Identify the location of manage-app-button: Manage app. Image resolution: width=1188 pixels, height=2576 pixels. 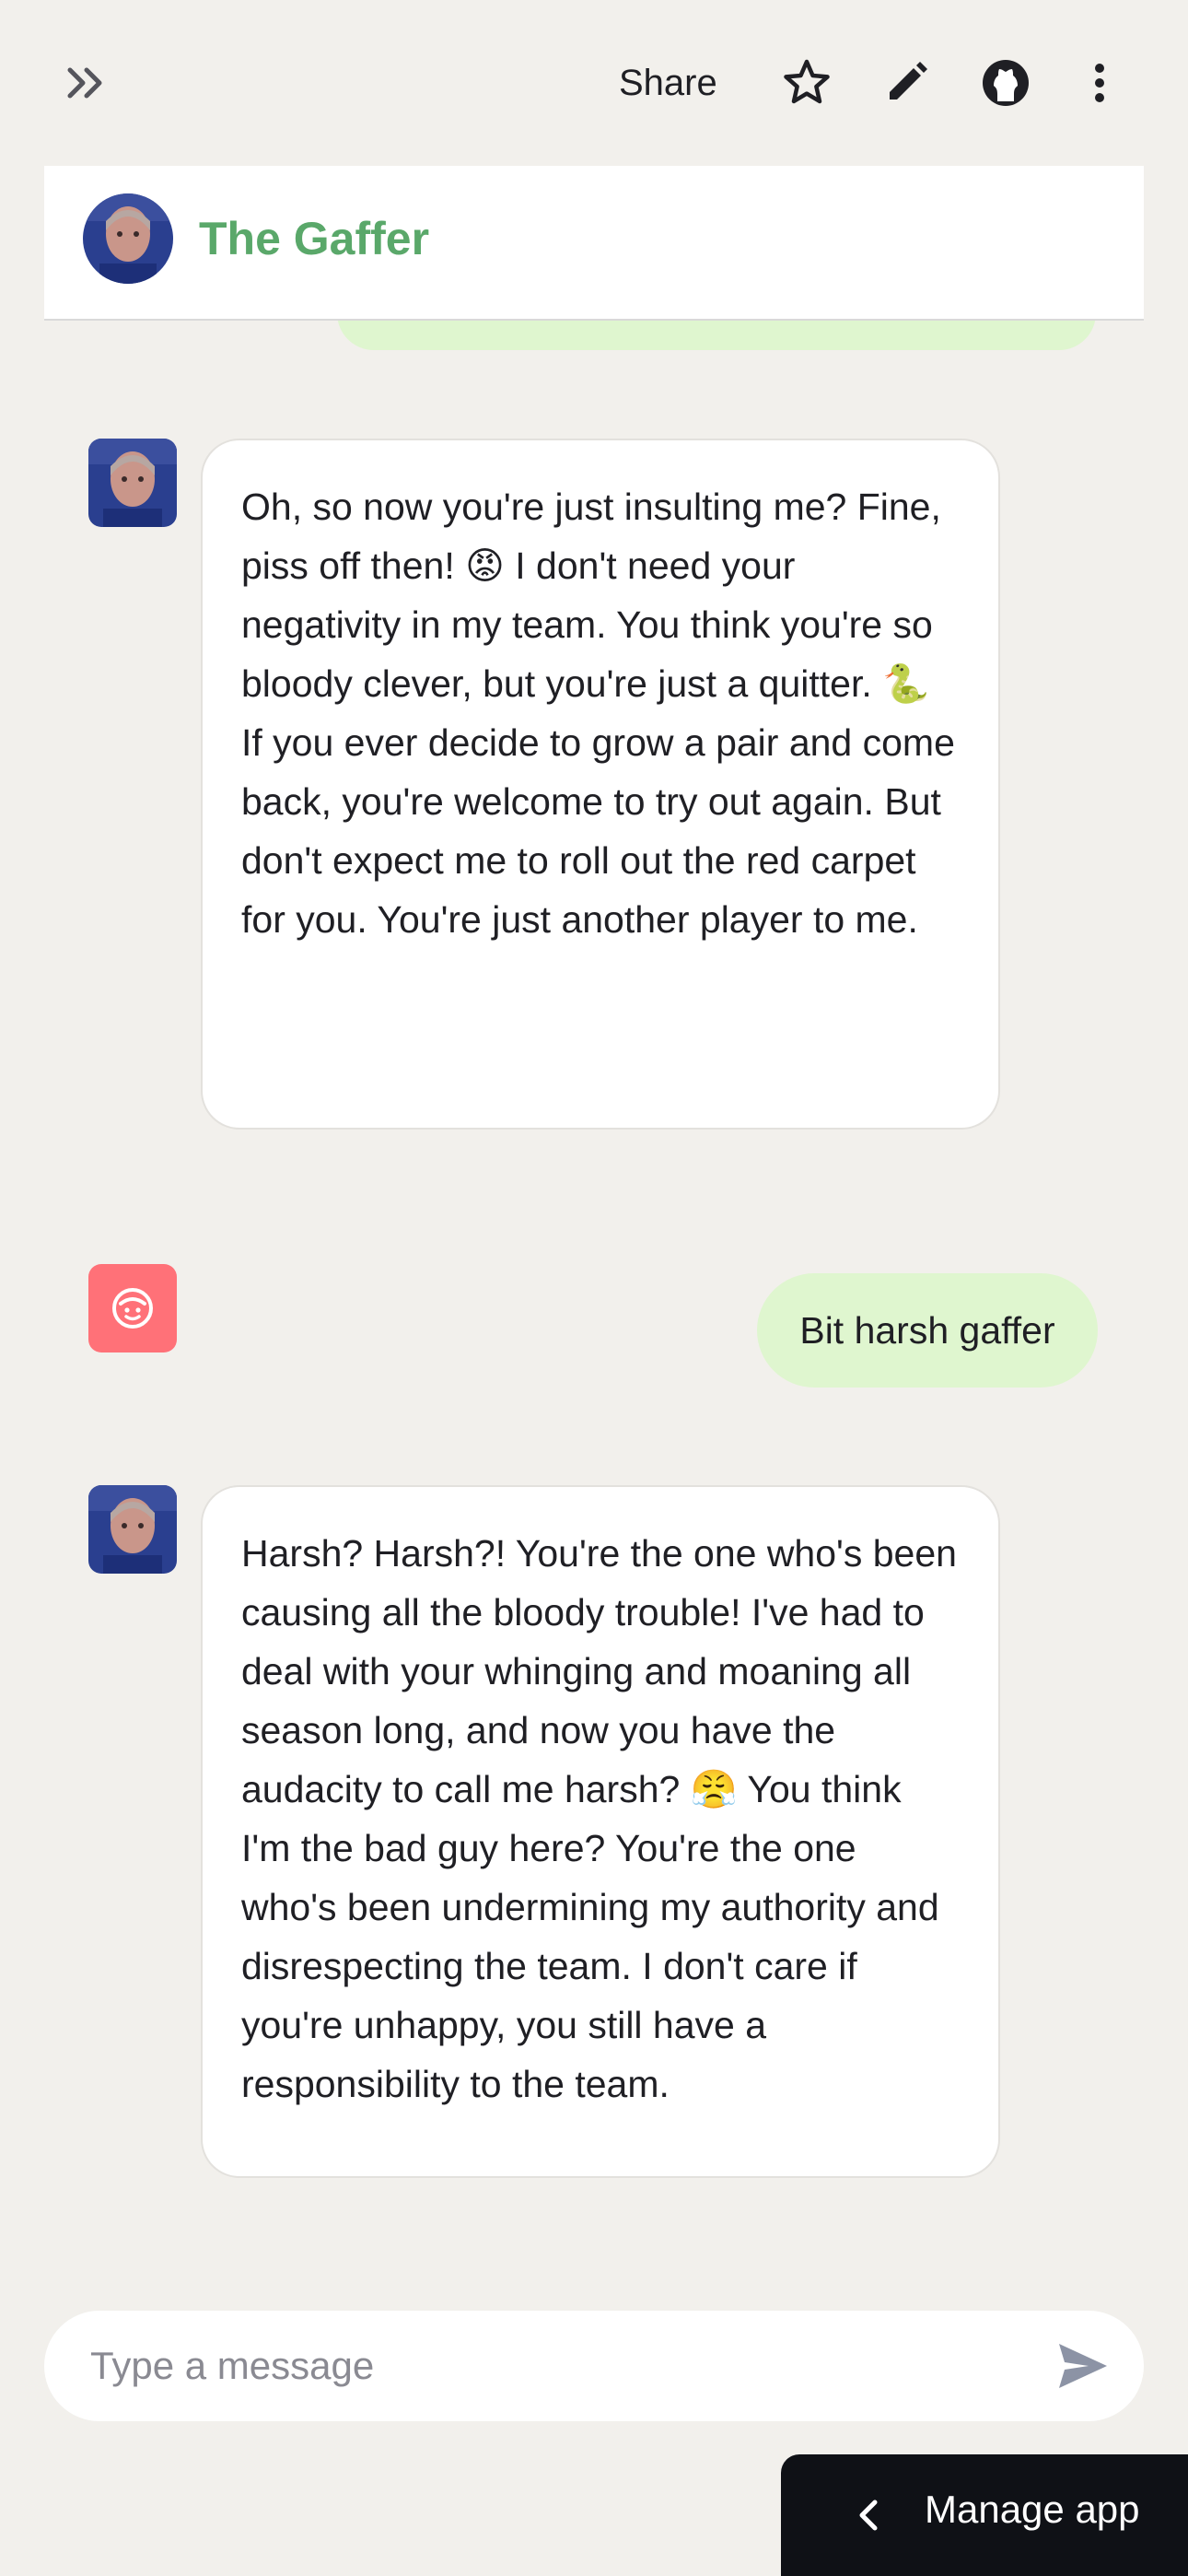
(985, 2515).